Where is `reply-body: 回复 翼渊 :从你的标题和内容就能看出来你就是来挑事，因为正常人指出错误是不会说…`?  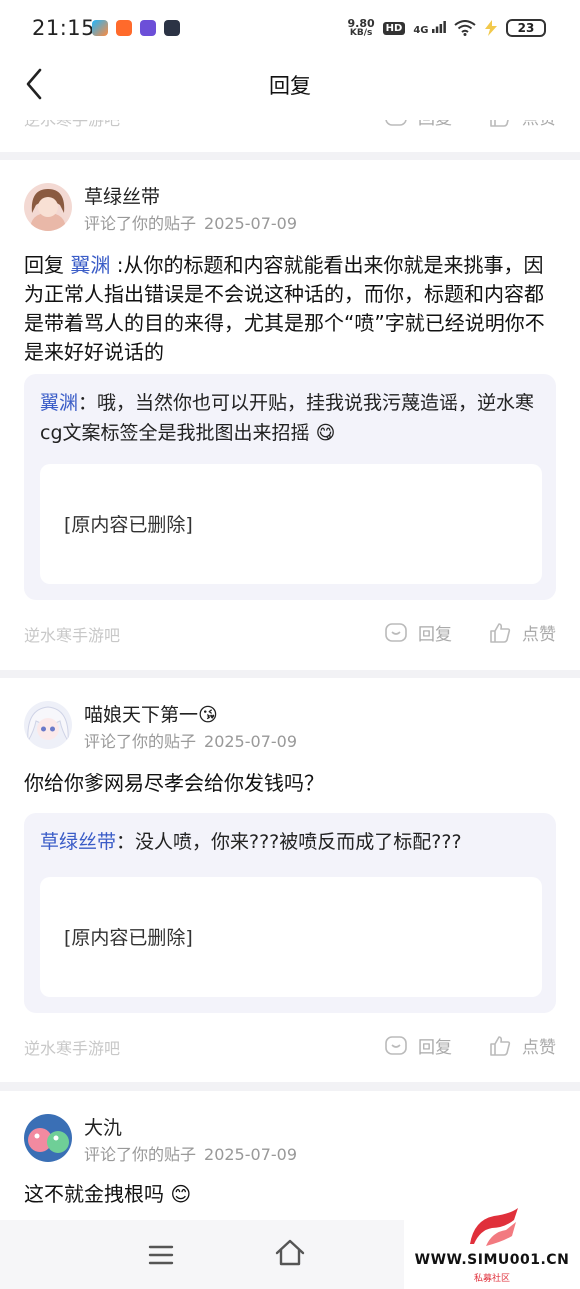 reply-body: 回复 翼渊 :从你的标题和内容就能看出来你就是来挑事，因为正常人指出错误是不会说… is located at coordinates (291, 309).